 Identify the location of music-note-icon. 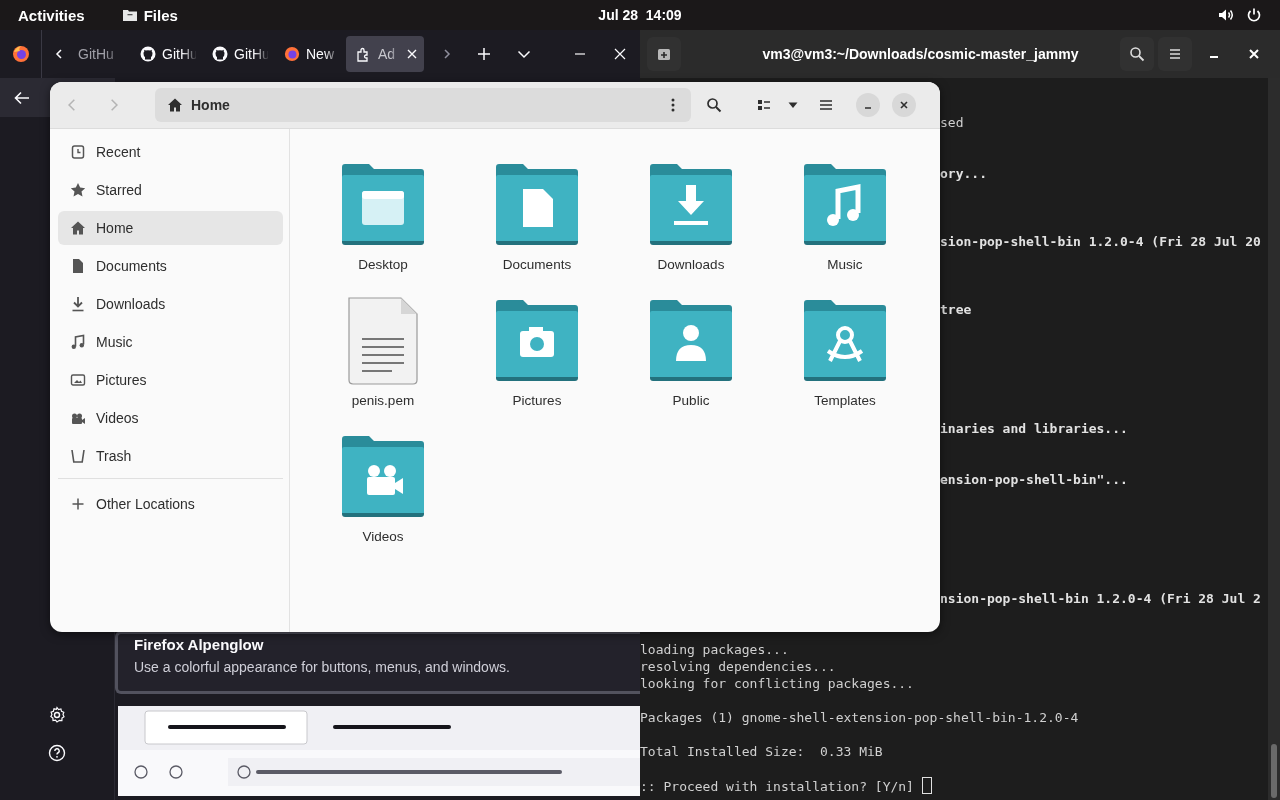
(78, 342).